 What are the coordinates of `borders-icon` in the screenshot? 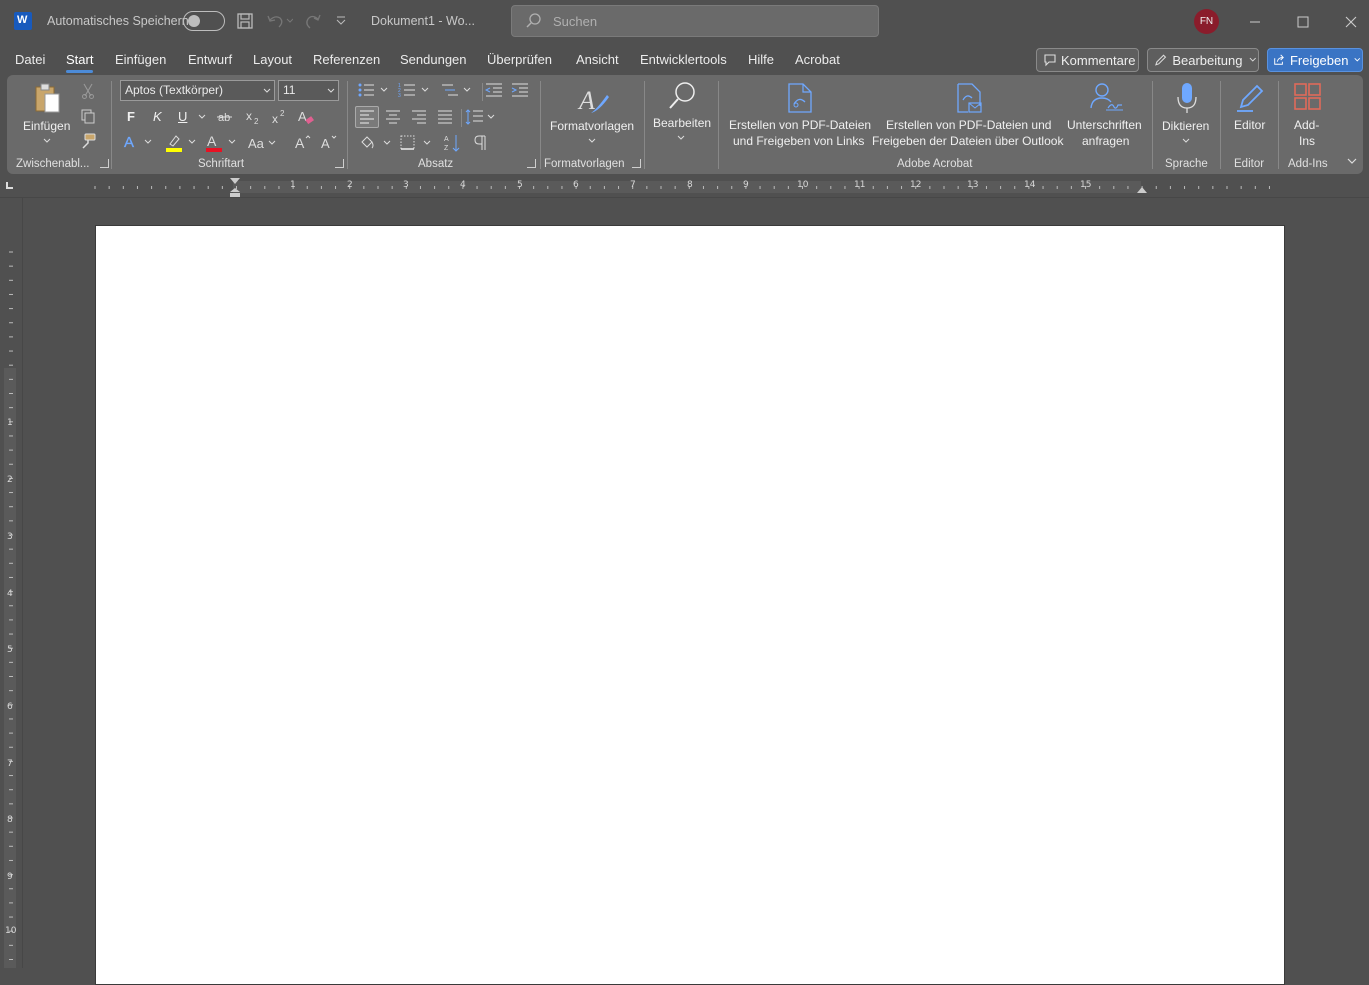 It's located at (416, 143).